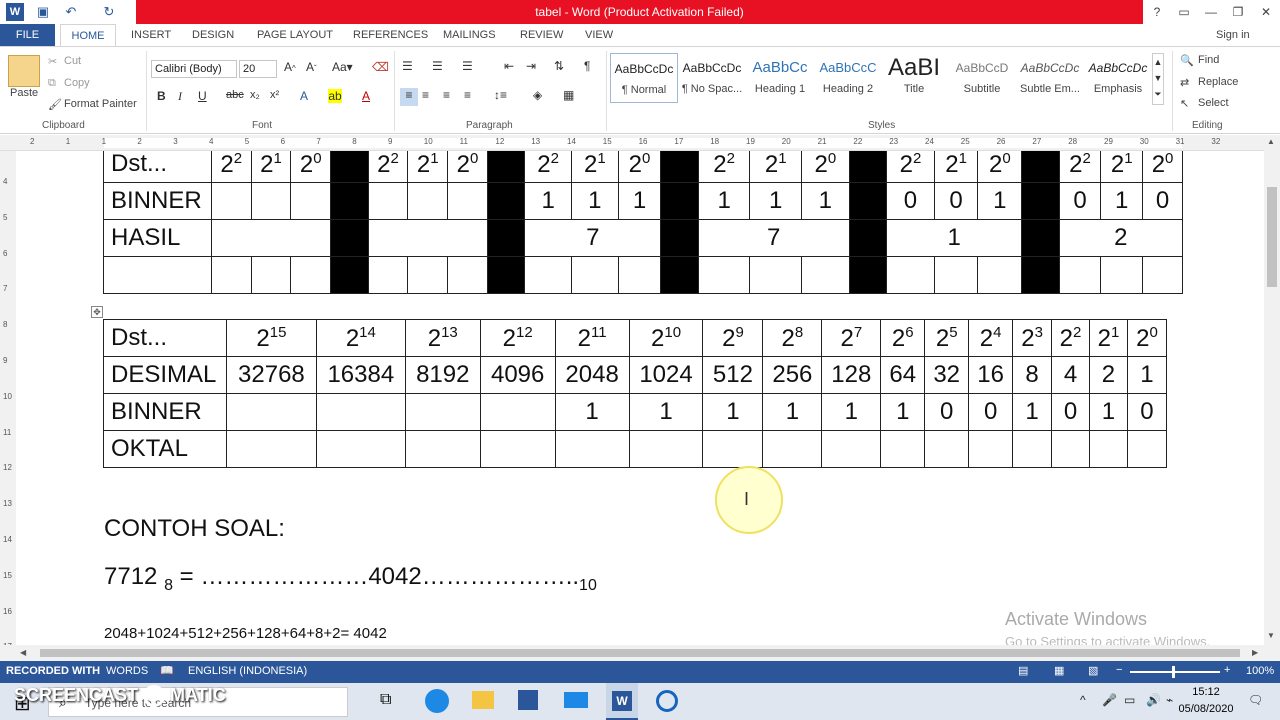 The width and height of the screenshot is (1280, 720). I want to click on redo-icon: ↻, so click(109, 12).